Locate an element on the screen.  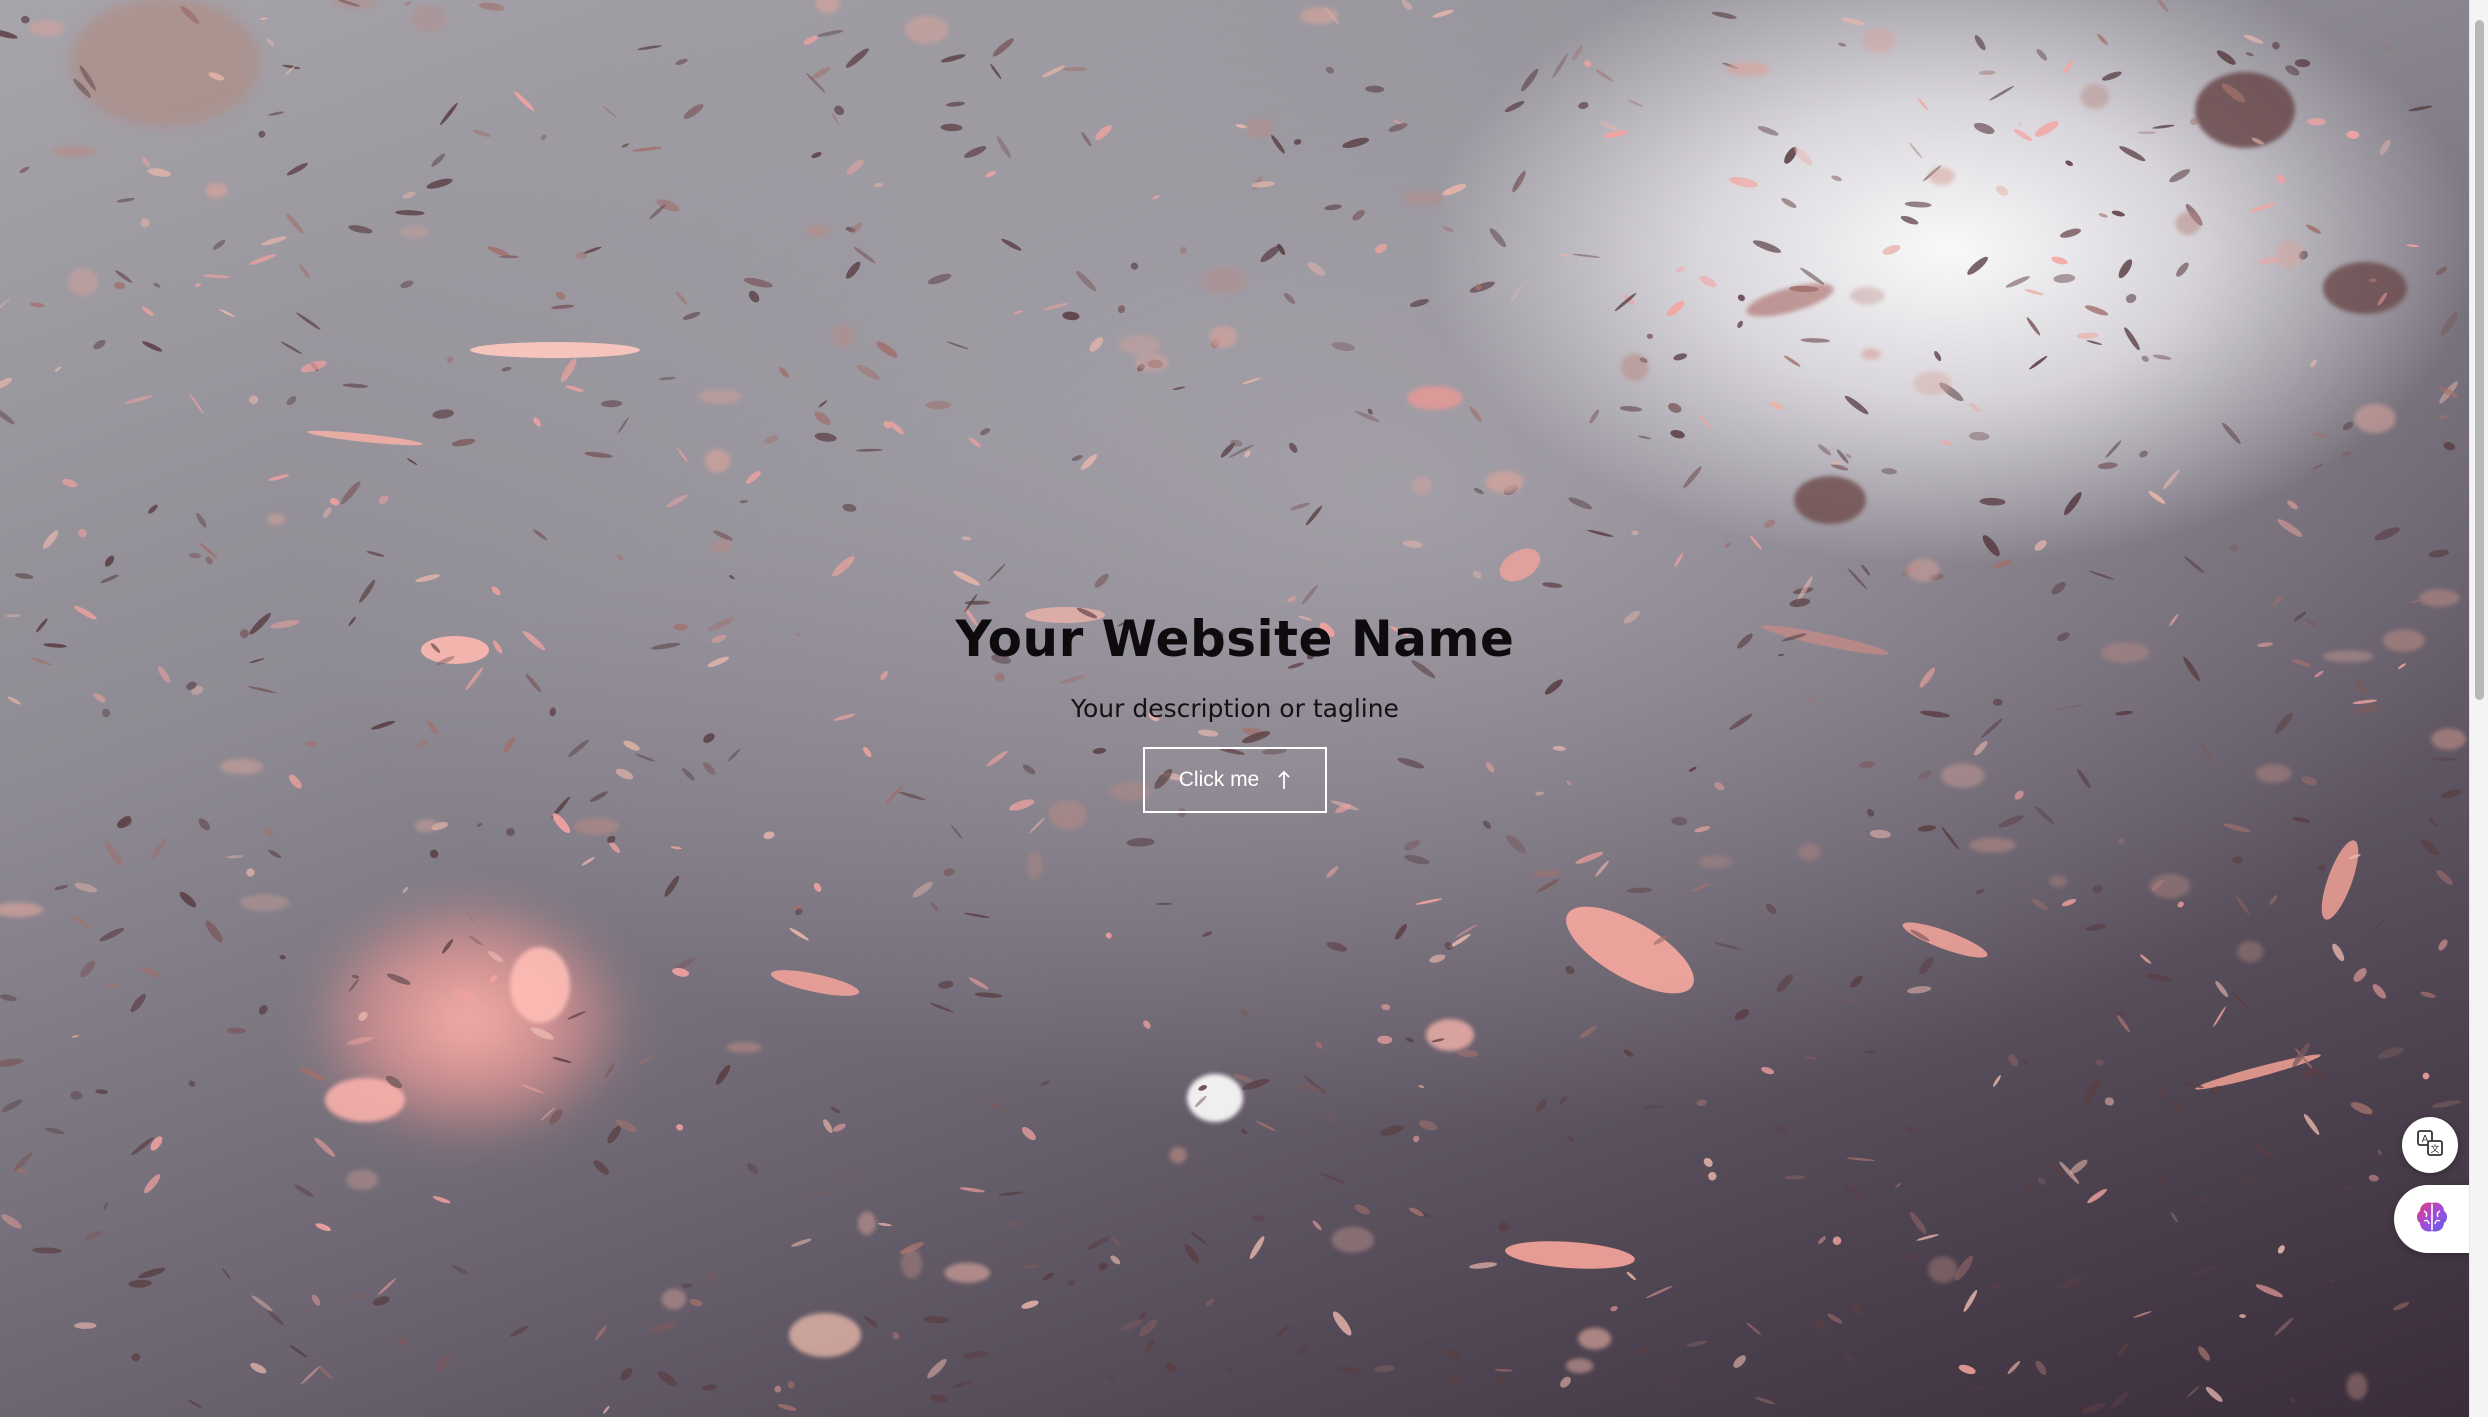
click-me-button: Click me is located at coordinates (1235, 780).